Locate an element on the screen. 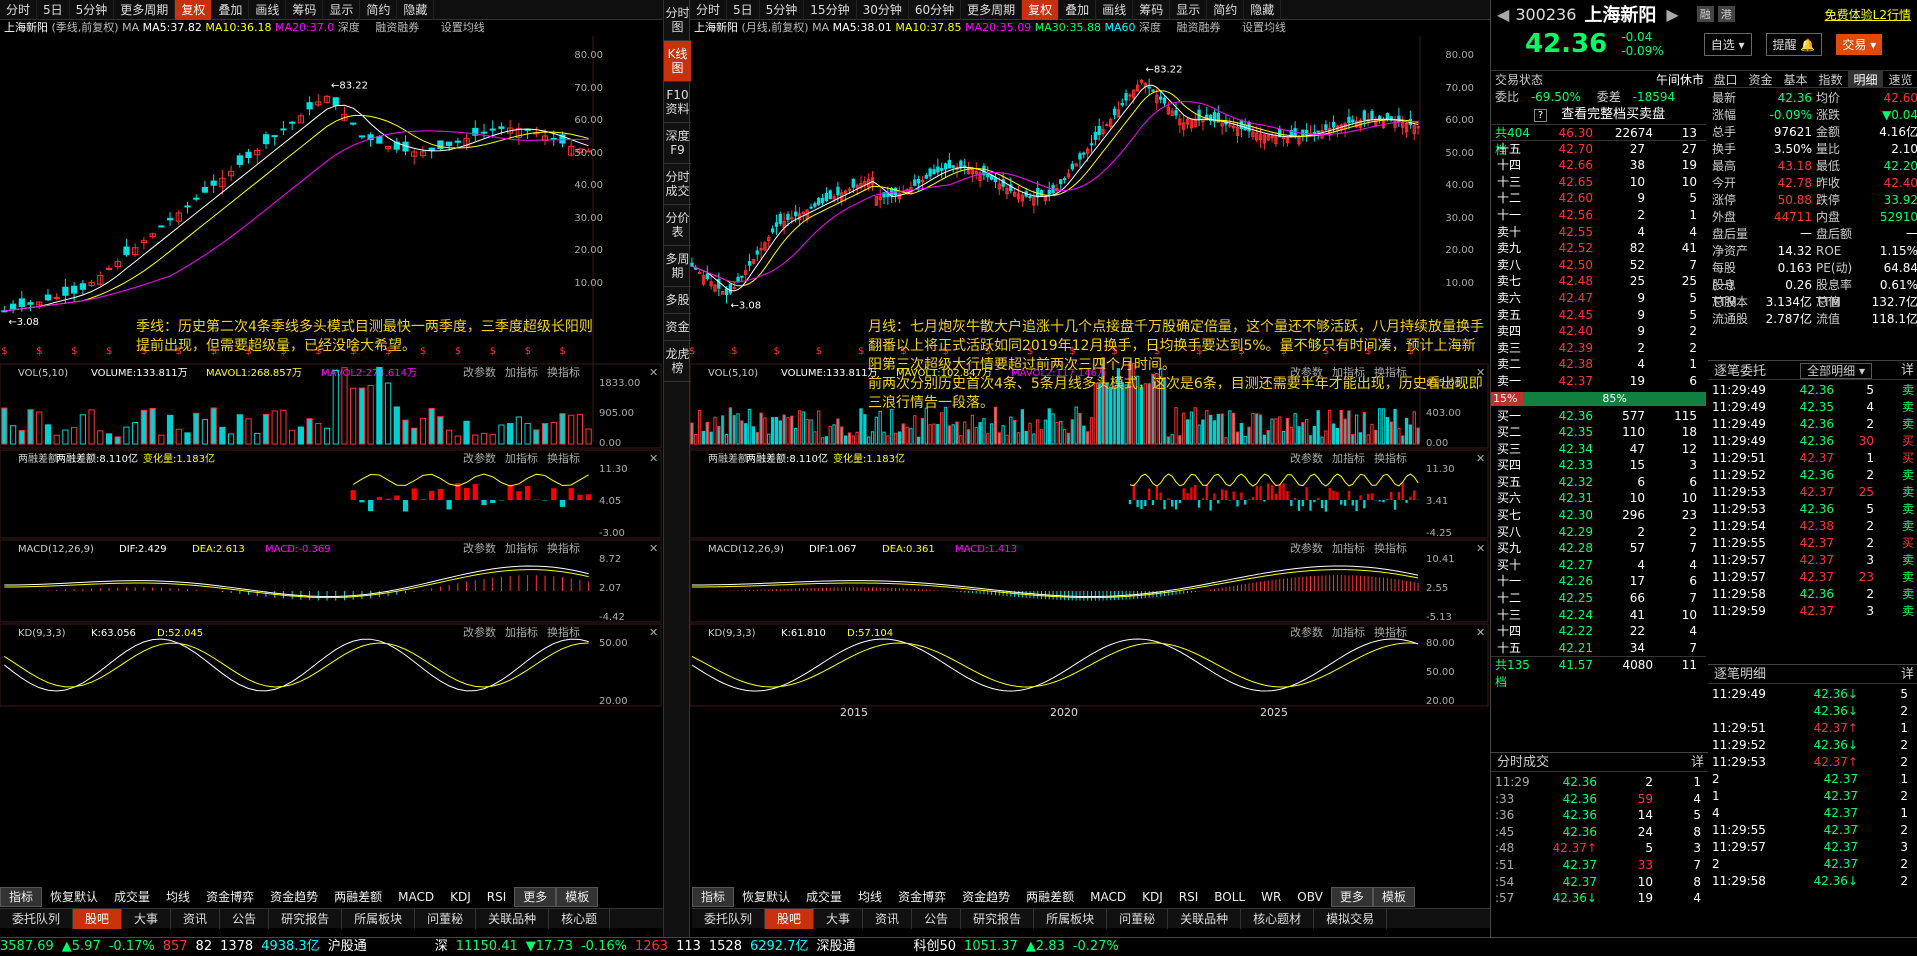  ask-row: 卖六42.4795 is located at coordinates (1598, 298).